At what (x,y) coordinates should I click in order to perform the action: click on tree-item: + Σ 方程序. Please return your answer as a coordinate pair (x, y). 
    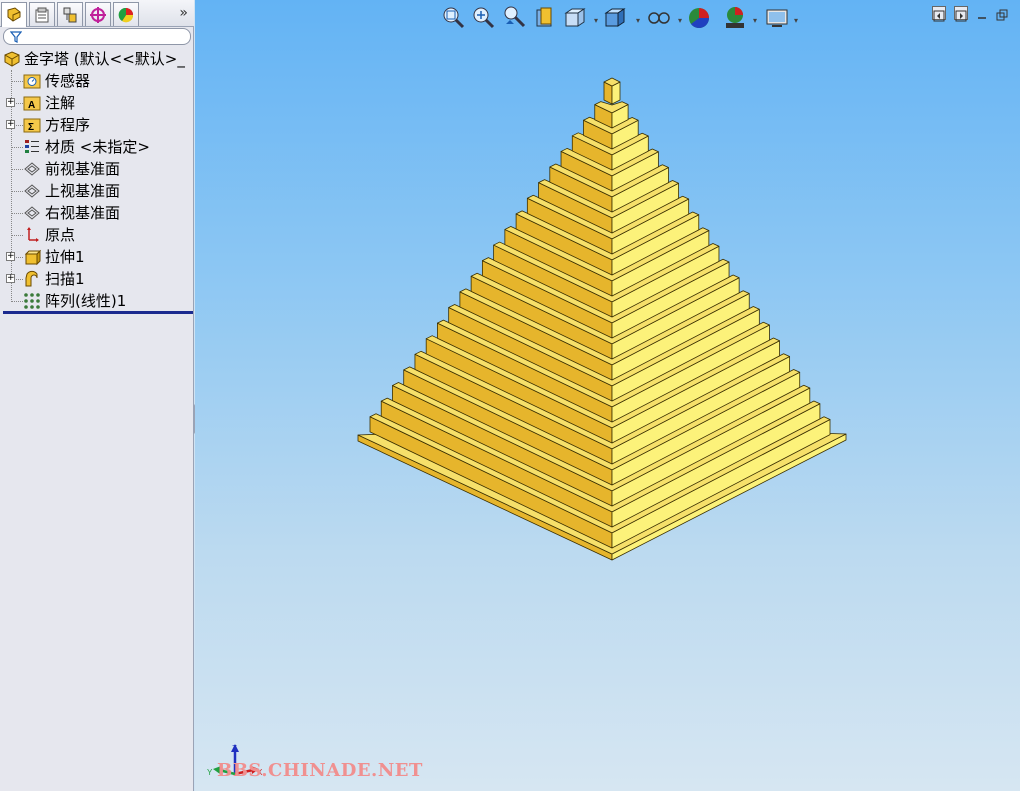
    Looking at the image, I should click on (97, 125).